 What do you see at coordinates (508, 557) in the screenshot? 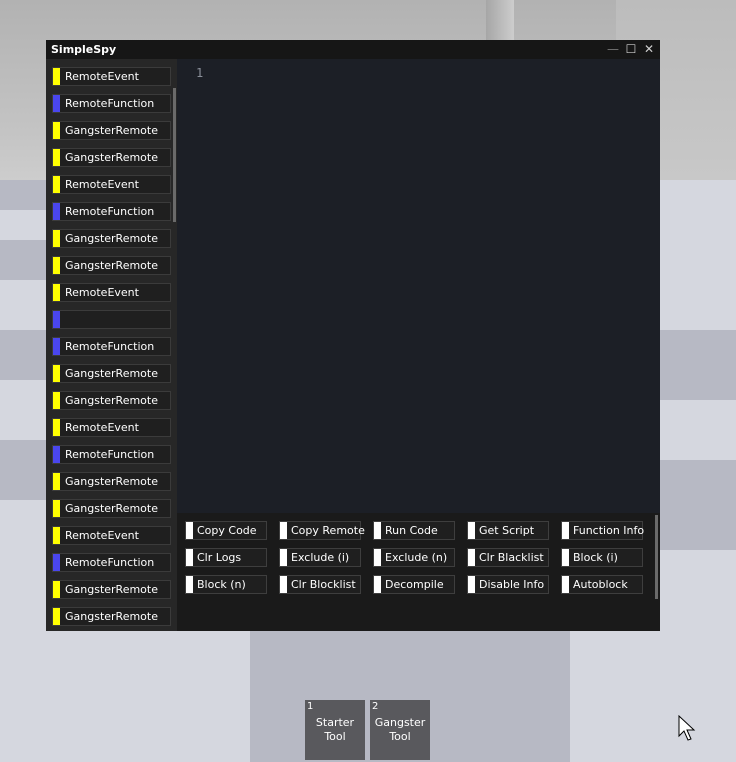
I see `clr-blacklist-button: Clr Blacklist` at bounding box center [508, 557].